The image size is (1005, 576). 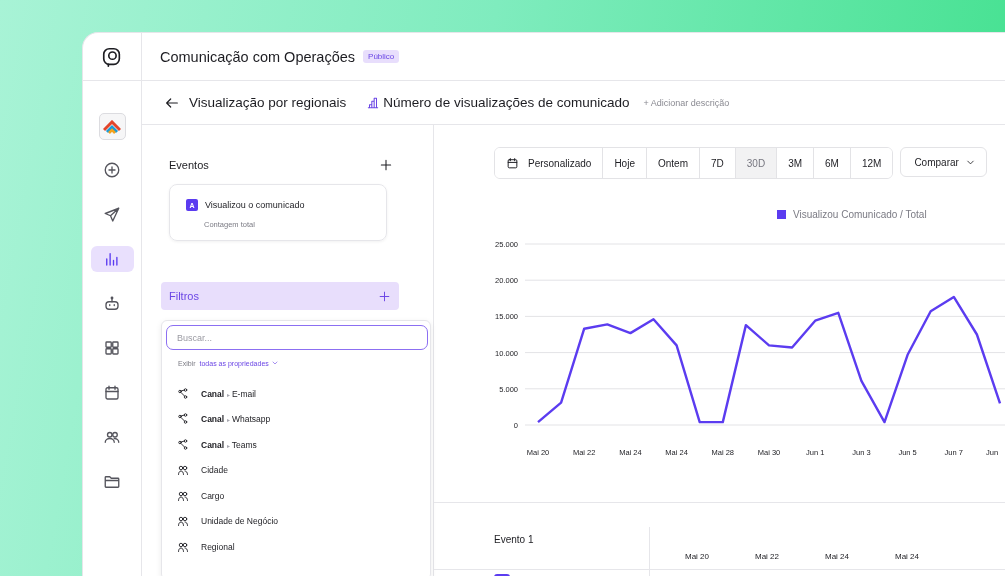 What do you see at coordinates (767, 556) in the screenshot?
I see `column-header: Mai 22` at bounding box center [767, 556].